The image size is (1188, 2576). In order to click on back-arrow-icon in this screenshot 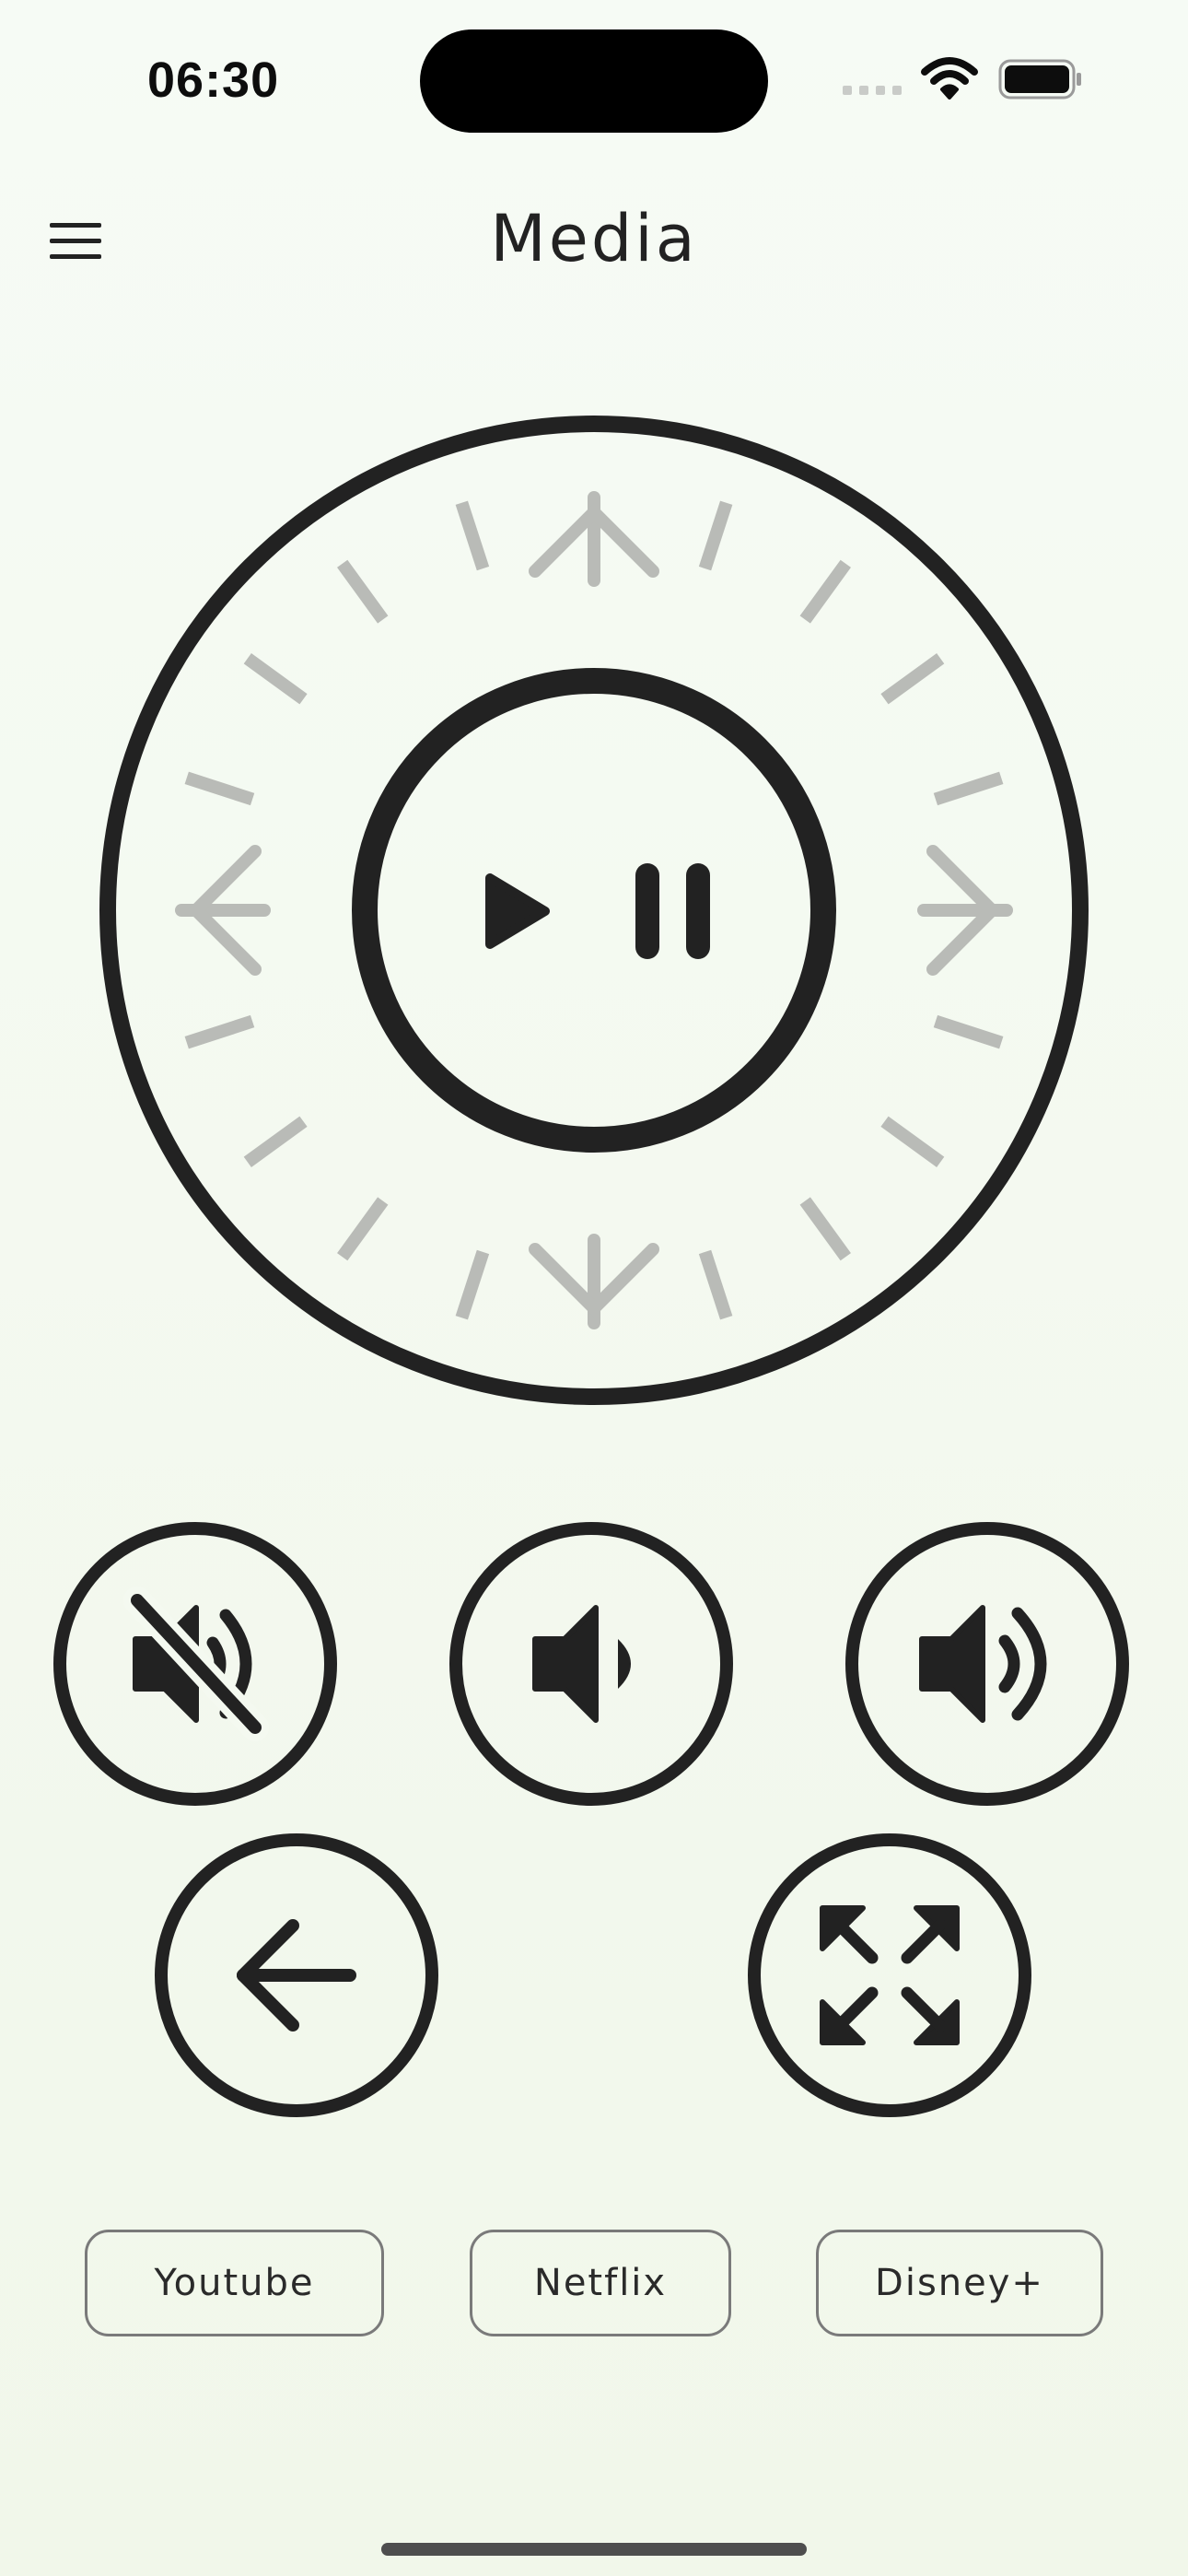, I will do `click(296, 1975)`.